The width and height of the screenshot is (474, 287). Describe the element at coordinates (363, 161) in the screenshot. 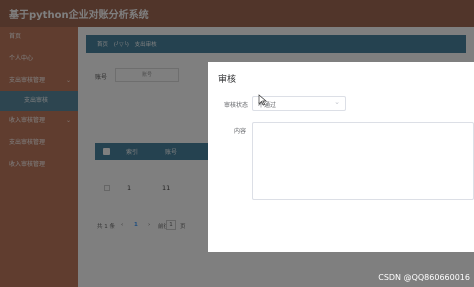

I see `content-textarea` at that location.